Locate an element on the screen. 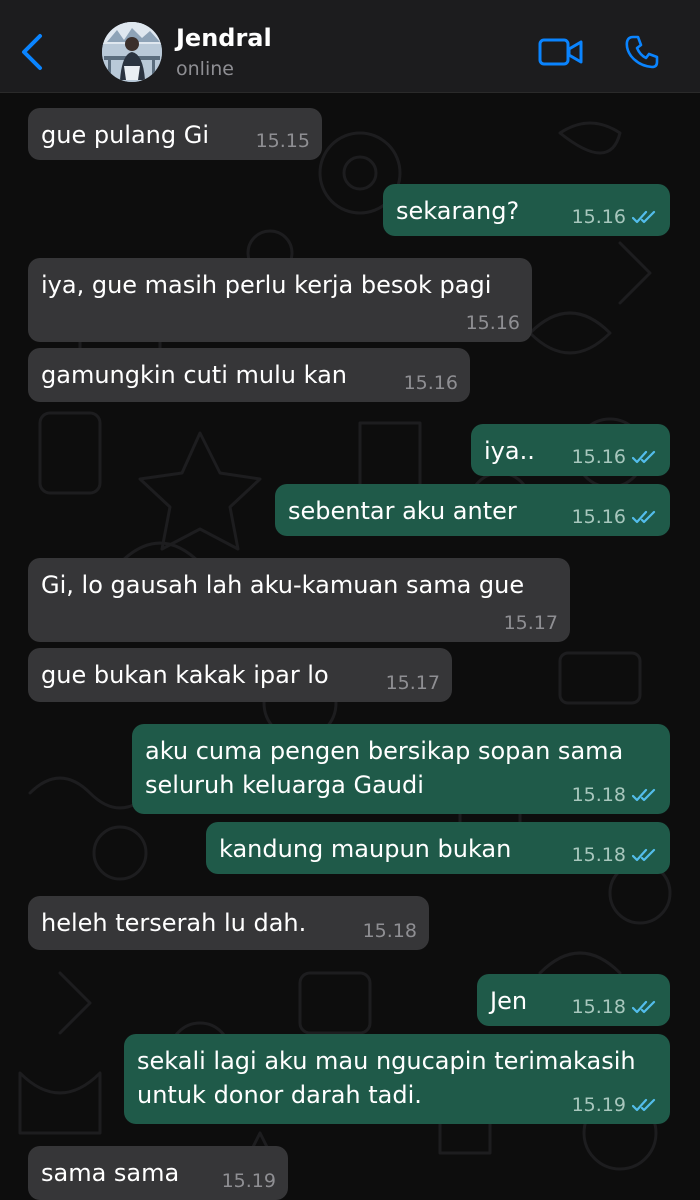 This screenshot has width=700, height=1200. video-camera-icon is located at coordinates (560, 52).